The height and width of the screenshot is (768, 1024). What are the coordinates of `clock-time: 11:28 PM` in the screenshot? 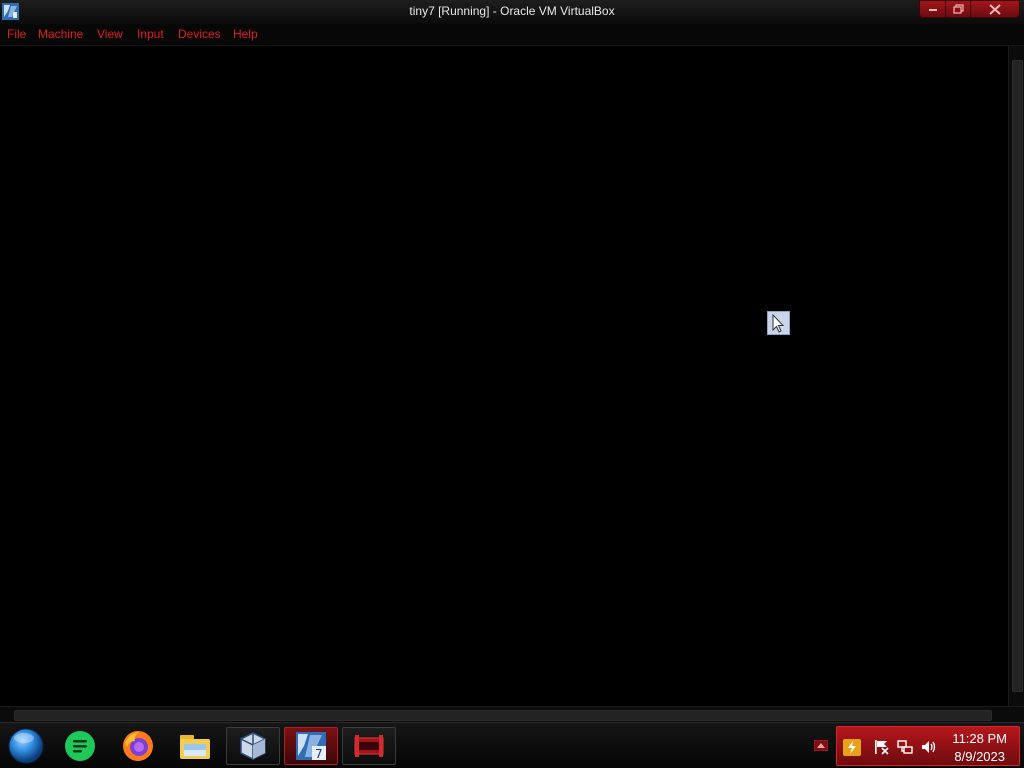 It's located at (979, 738).